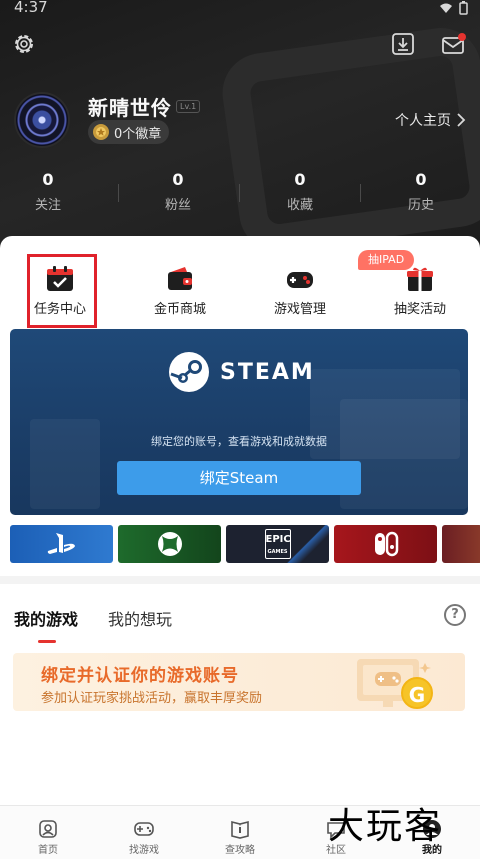  I want to click on bind-steam-button: 绑定Steam, so click(239, 478).